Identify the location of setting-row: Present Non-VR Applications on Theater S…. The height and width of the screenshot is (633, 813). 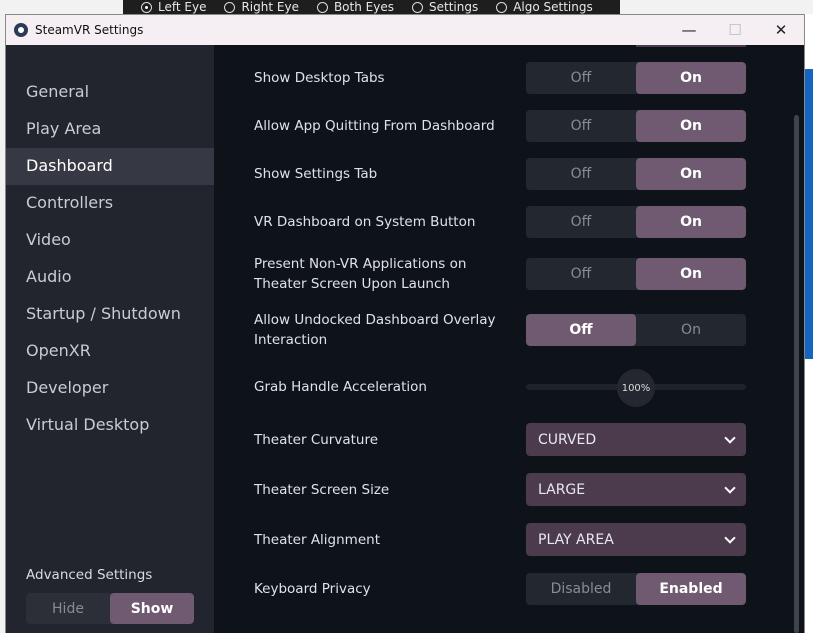
(500, 274).